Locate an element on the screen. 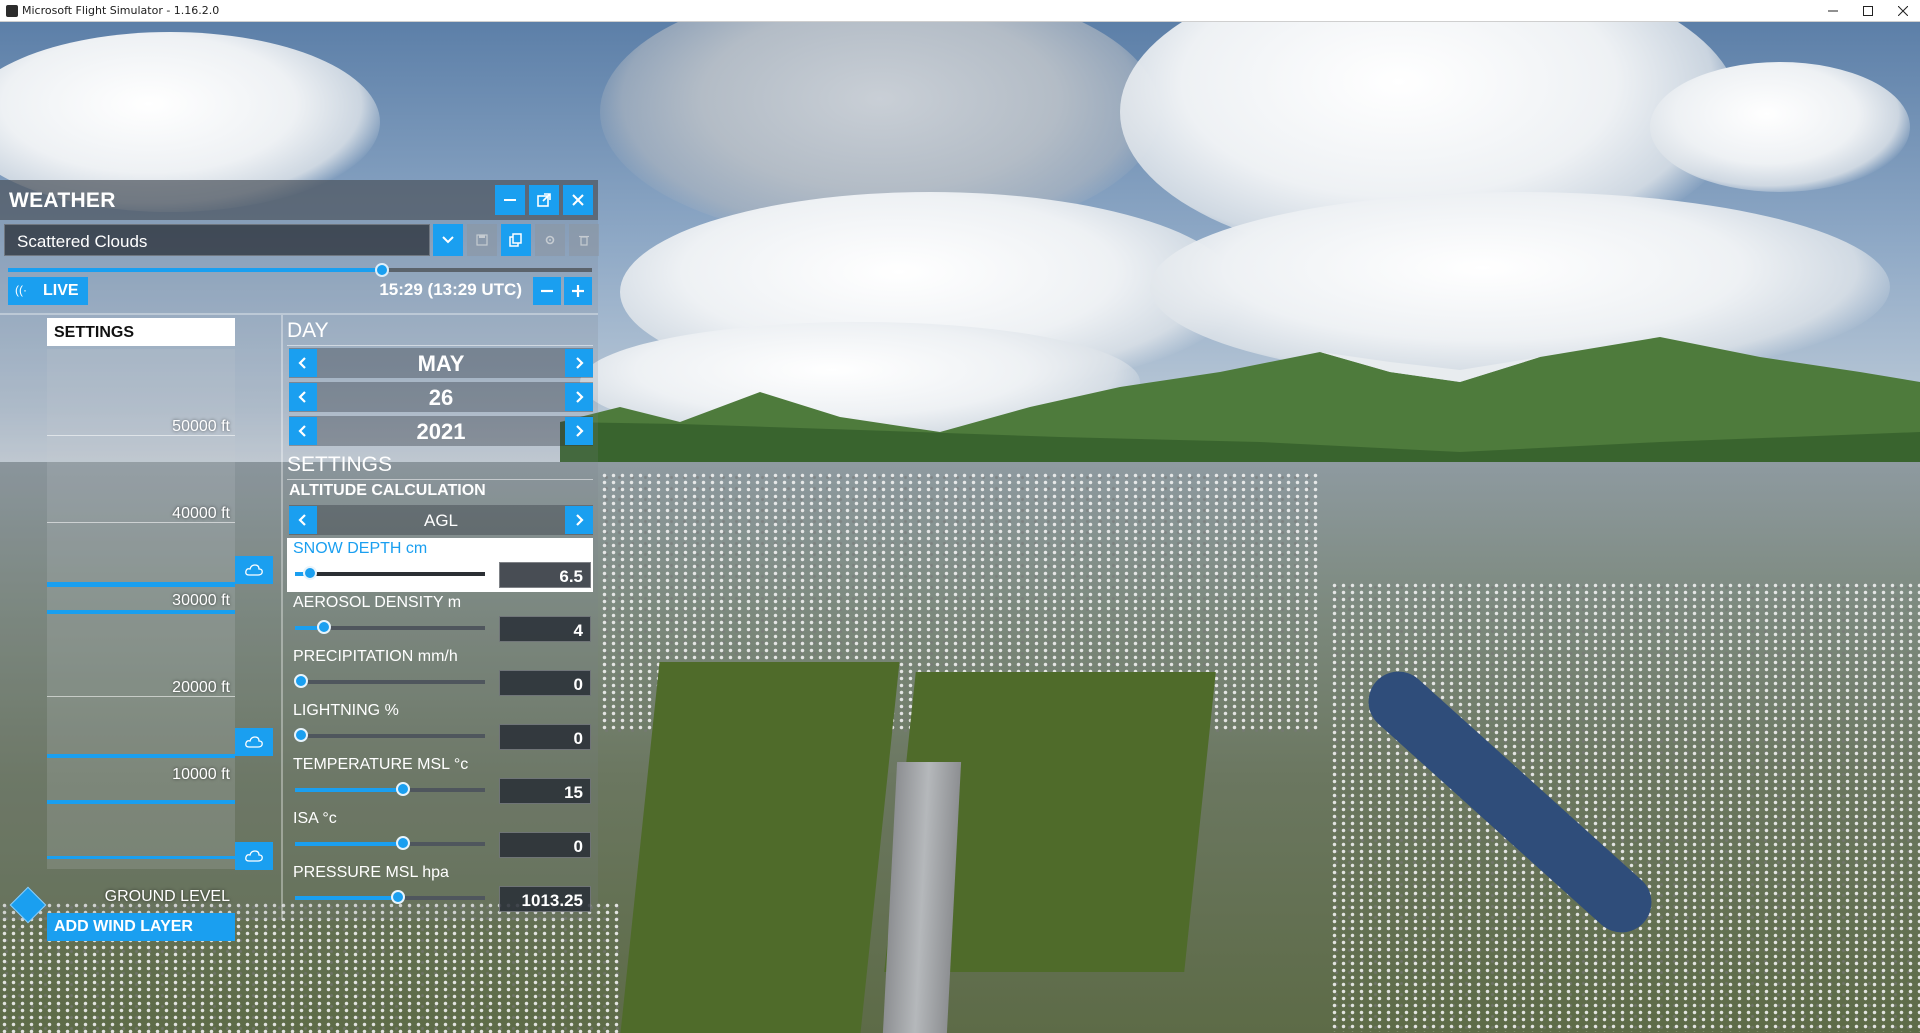  precipitation-label: PRECIPITATION mm/h is located at coordinates (375, 656).